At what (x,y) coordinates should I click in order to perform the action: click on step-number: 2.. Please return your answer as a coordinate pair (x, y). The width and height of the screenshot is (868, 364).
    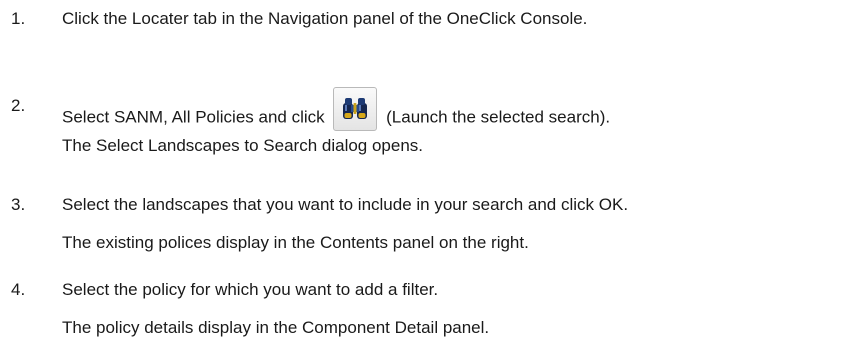
    Looking at the image, I should click on (18, 105).